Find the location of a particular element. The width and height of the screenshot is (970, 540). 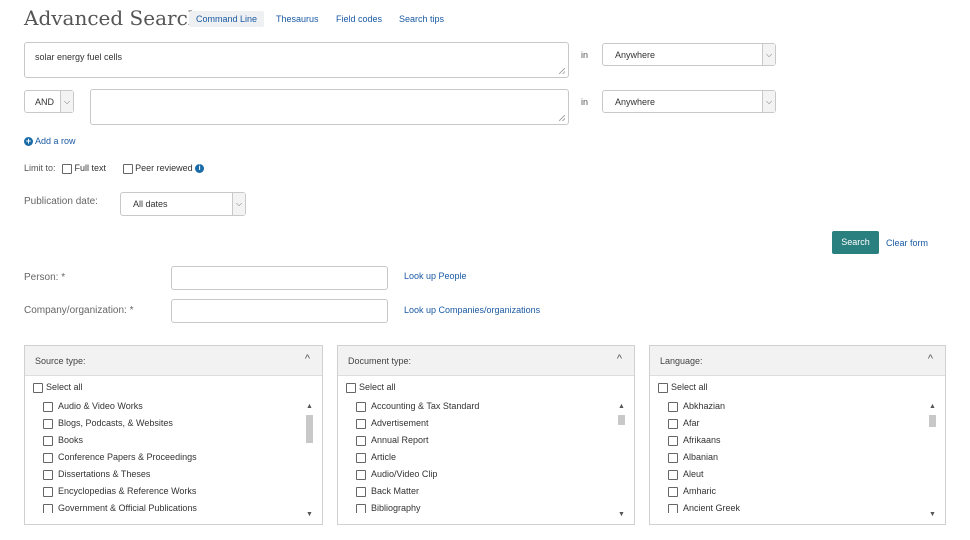

list-item: Afar is located at coordinates (796, 426).